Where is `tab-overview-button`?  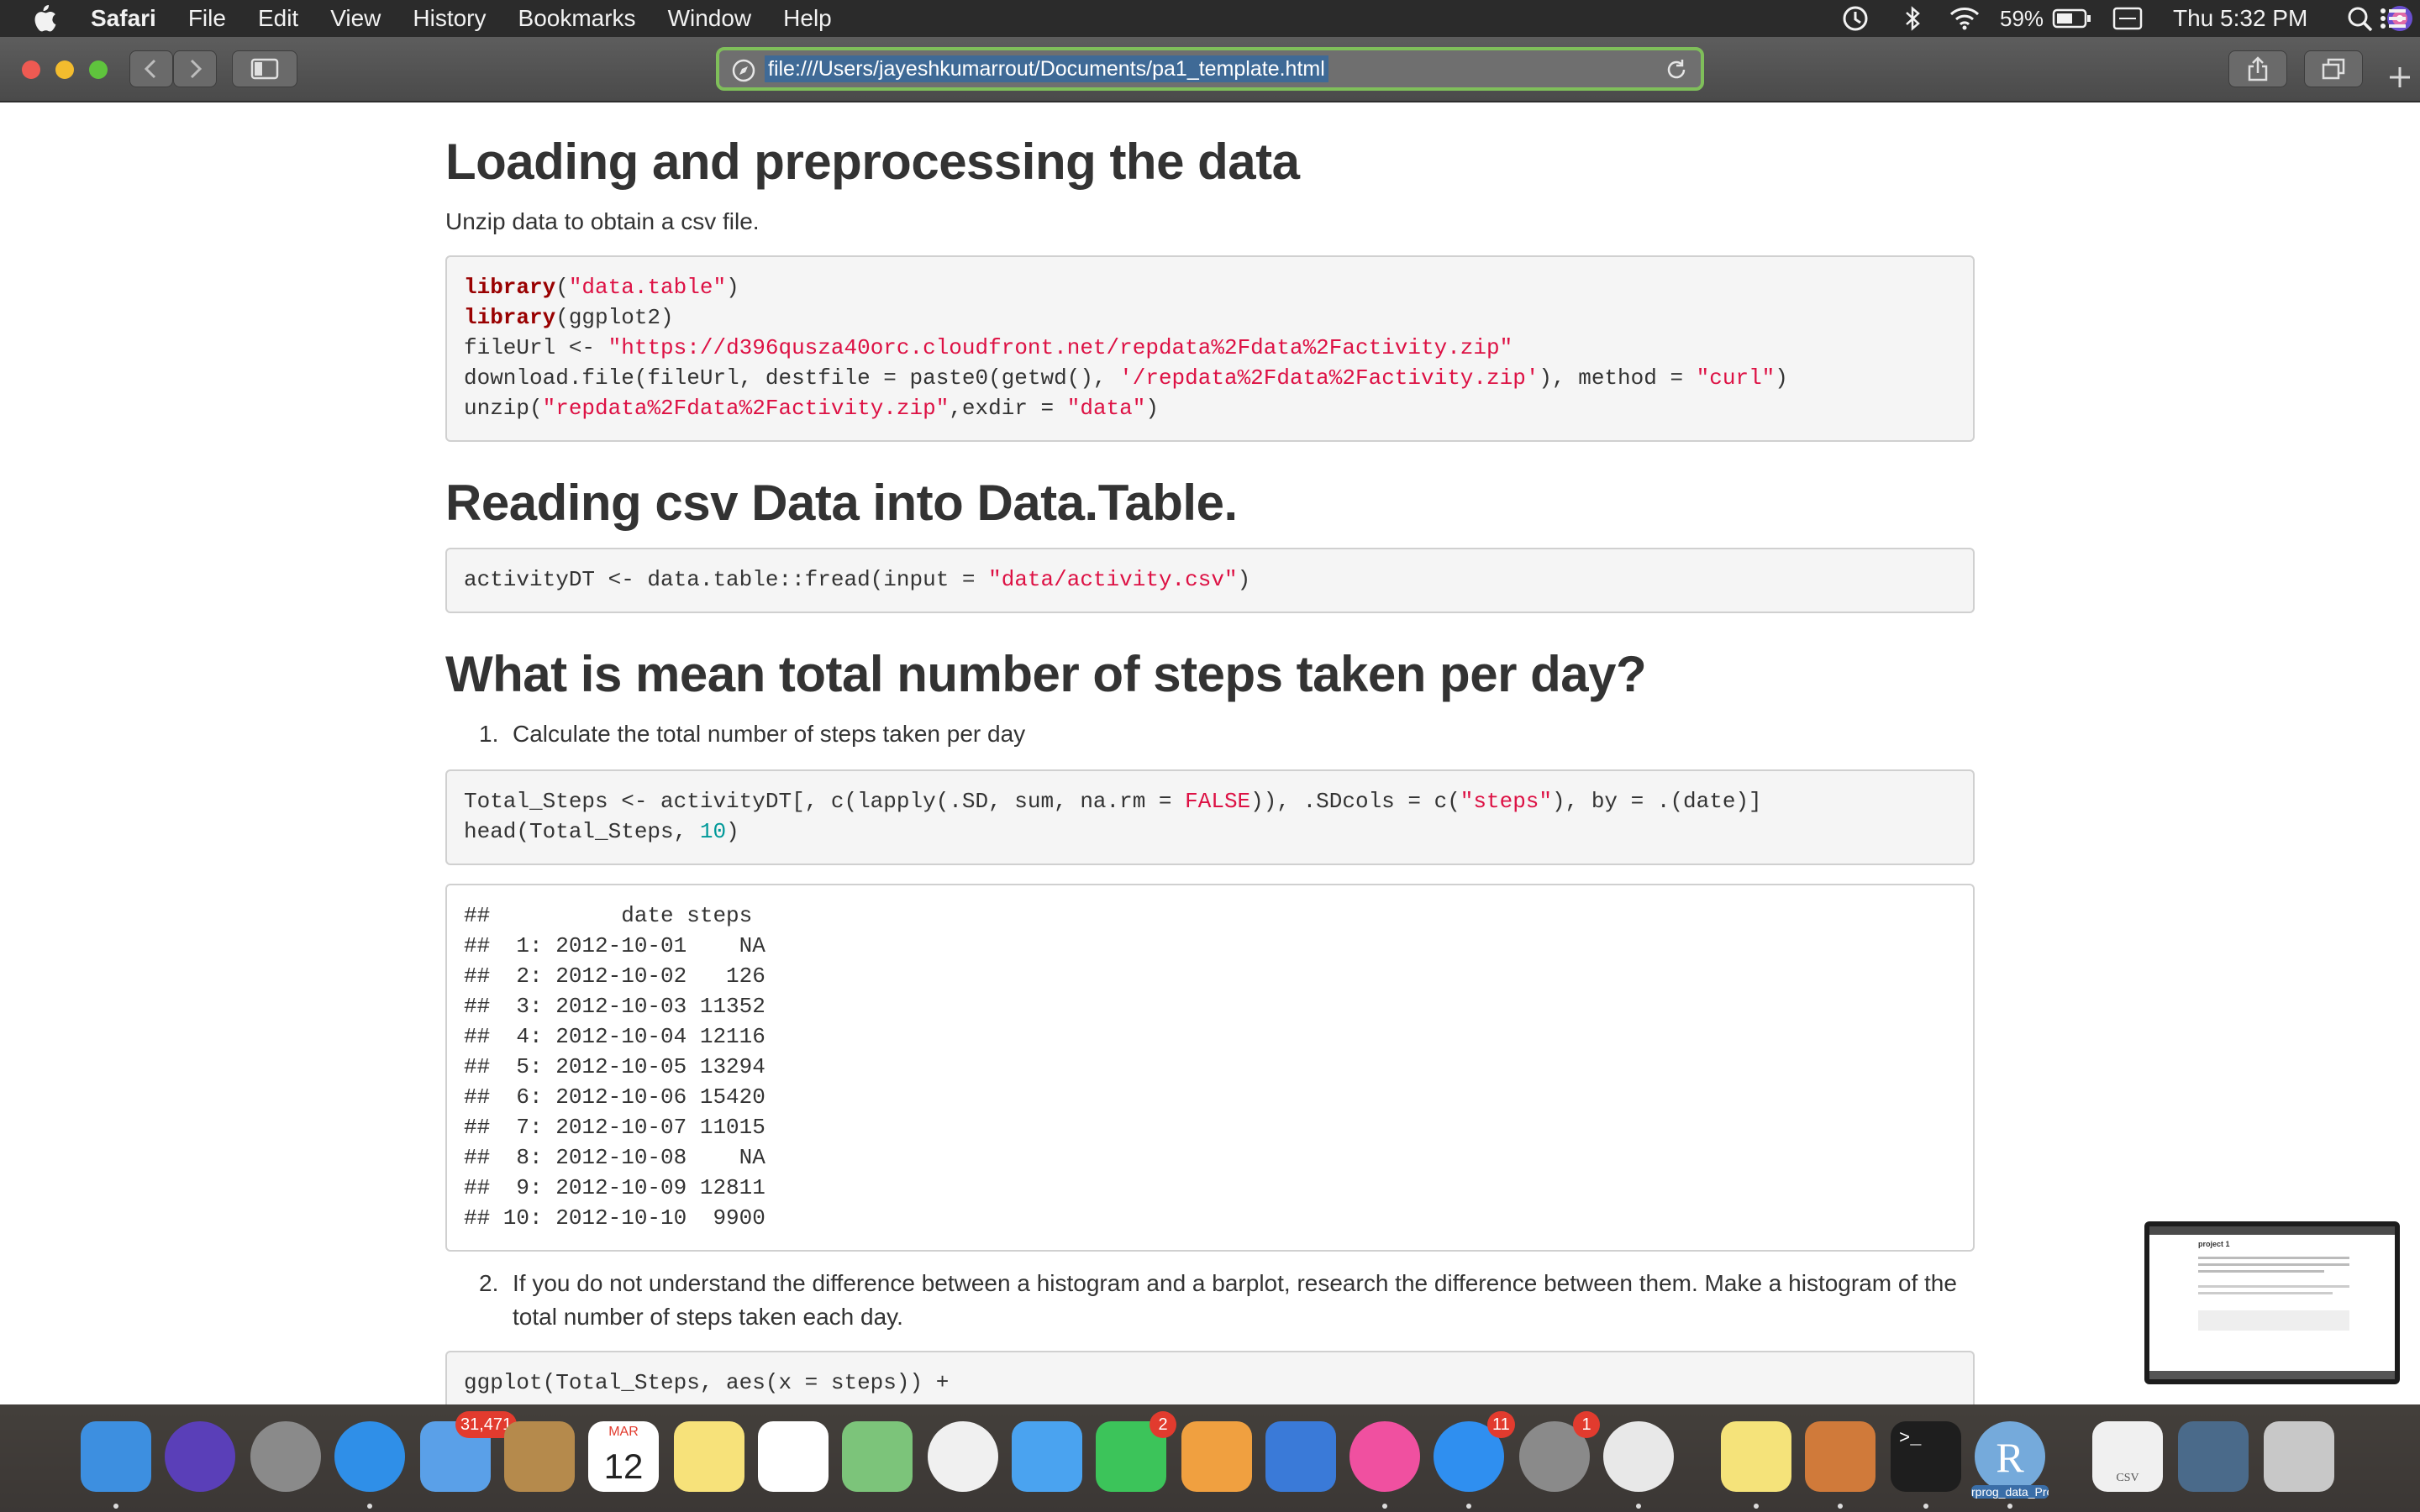 tab-overview-button is located at coordinates (2333, 68).